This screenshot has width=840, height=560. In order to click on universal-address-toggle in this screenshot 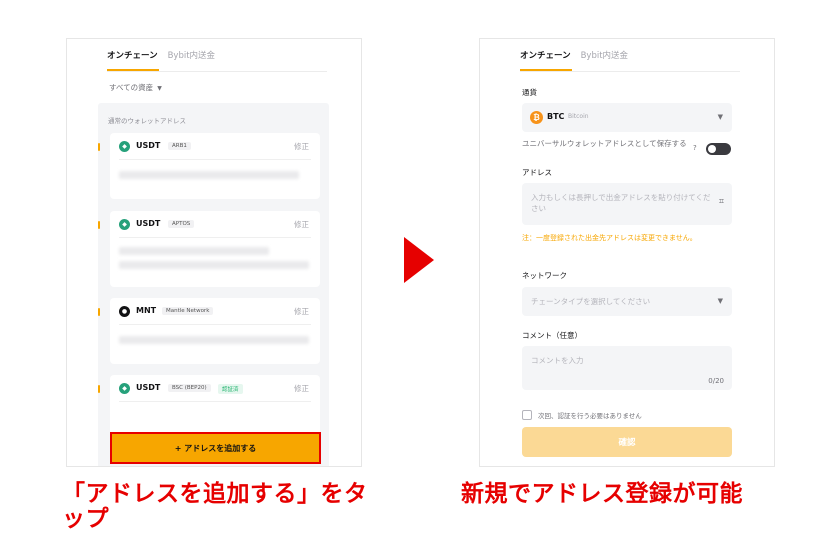, I will do `click(718, 149)`.